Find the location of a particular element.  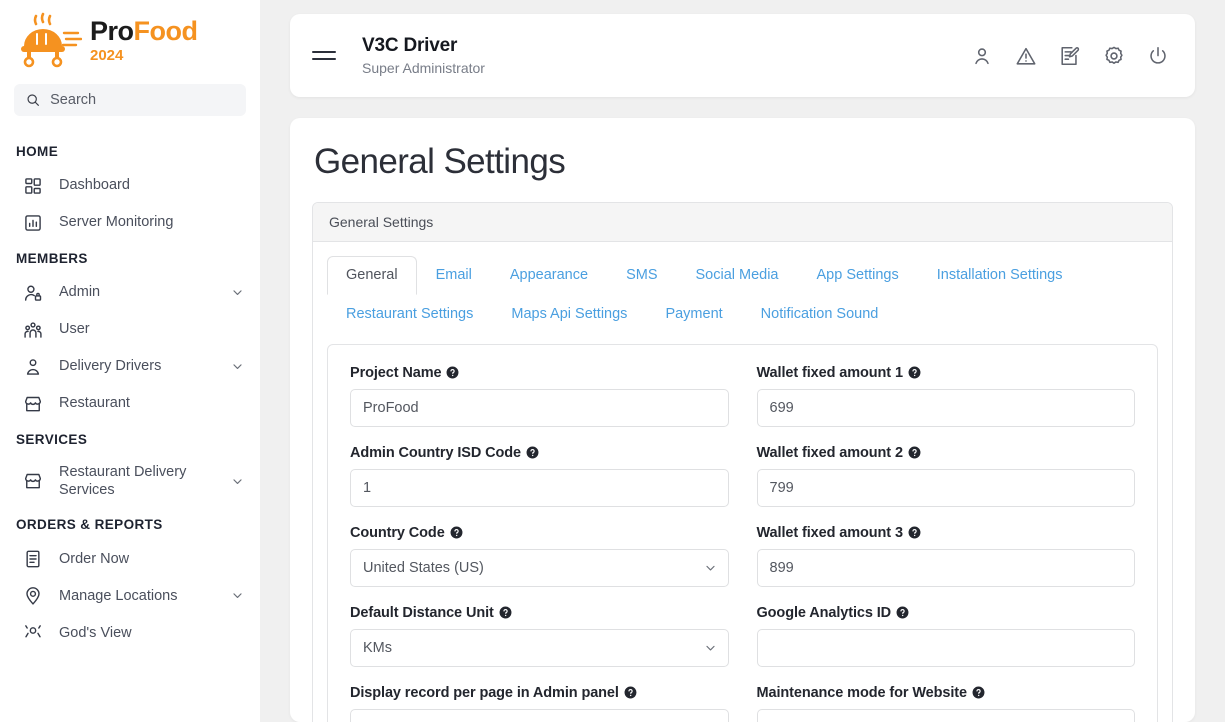

sidebar-item-label: Server Monitoring is located at coordinates (116, 222).